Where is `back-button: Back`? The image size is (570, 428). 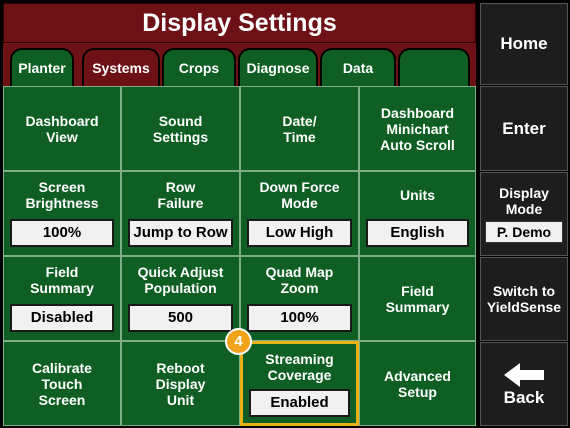 back-button: Back is located at coordinates (524, 384).